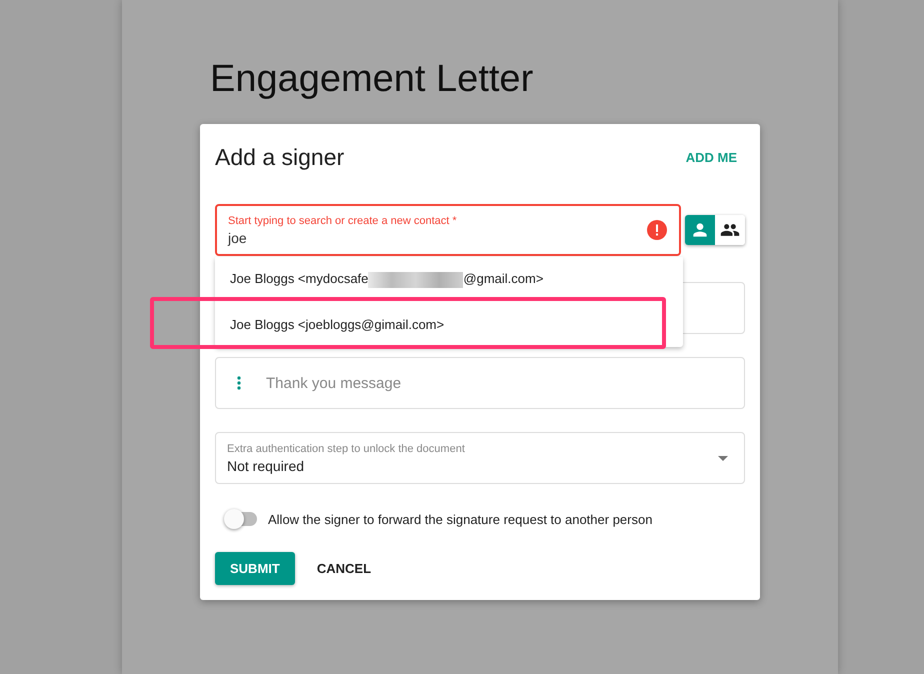 This screenshot has height=674, width=924. I want to click on field-label: Start typing to search or create a new contact *, so click(343, 221).